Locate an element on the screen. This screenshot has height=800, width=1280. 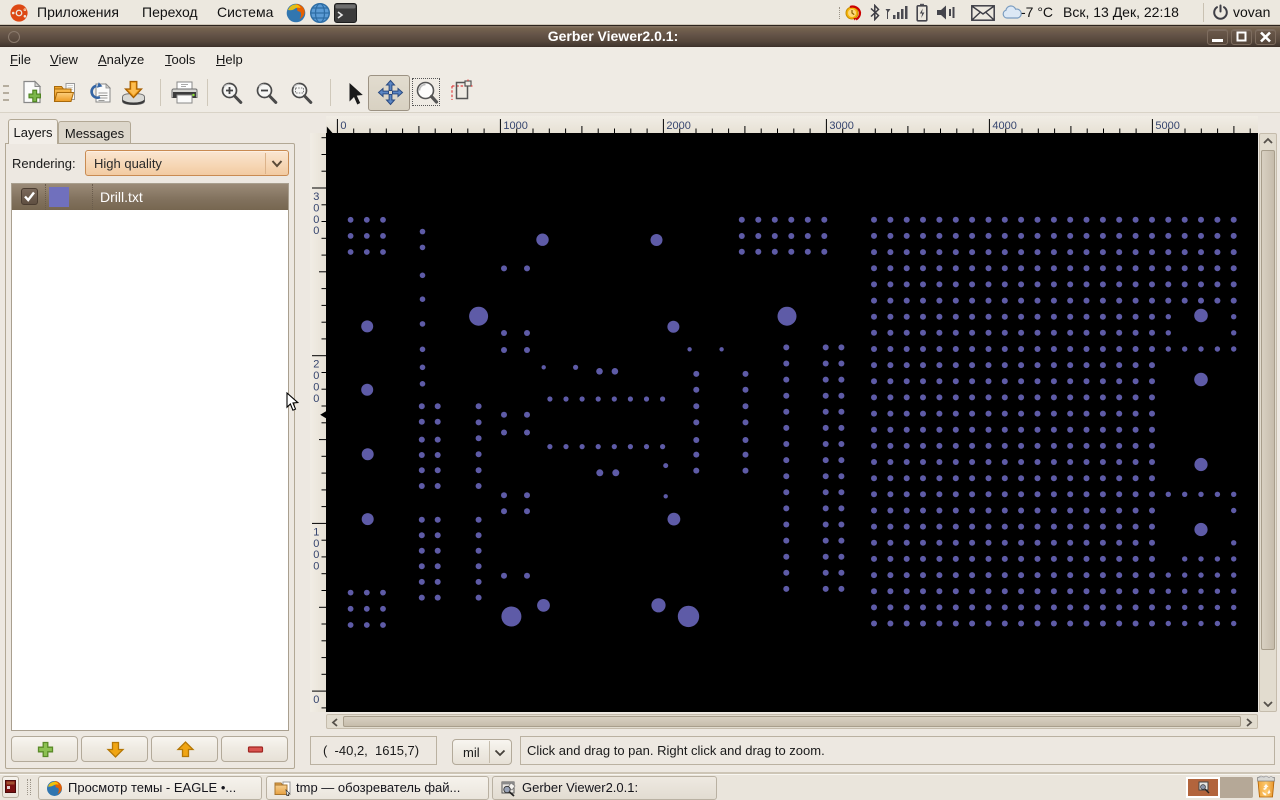
svg-text: 2 is located at coordinates (316, 365).